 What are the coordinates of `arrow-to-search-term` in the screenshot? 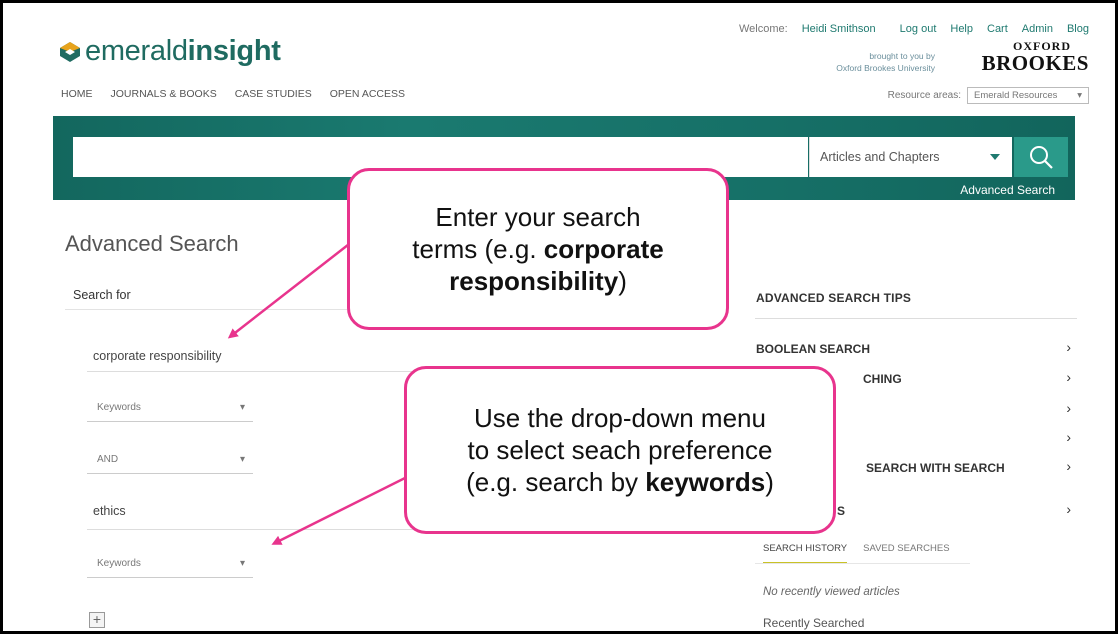 It's located at (290, 289).